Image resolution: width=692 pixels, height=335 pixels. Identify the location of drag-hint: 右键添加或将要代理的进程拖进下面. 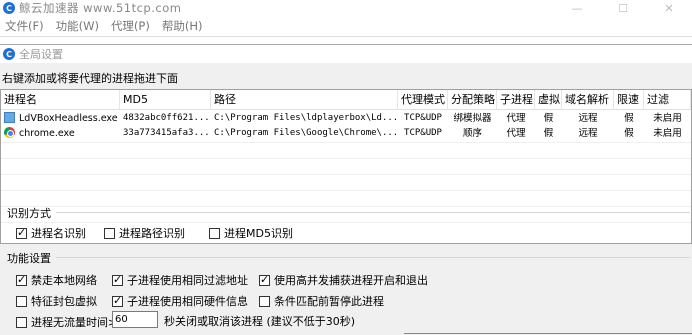
(90, 78).